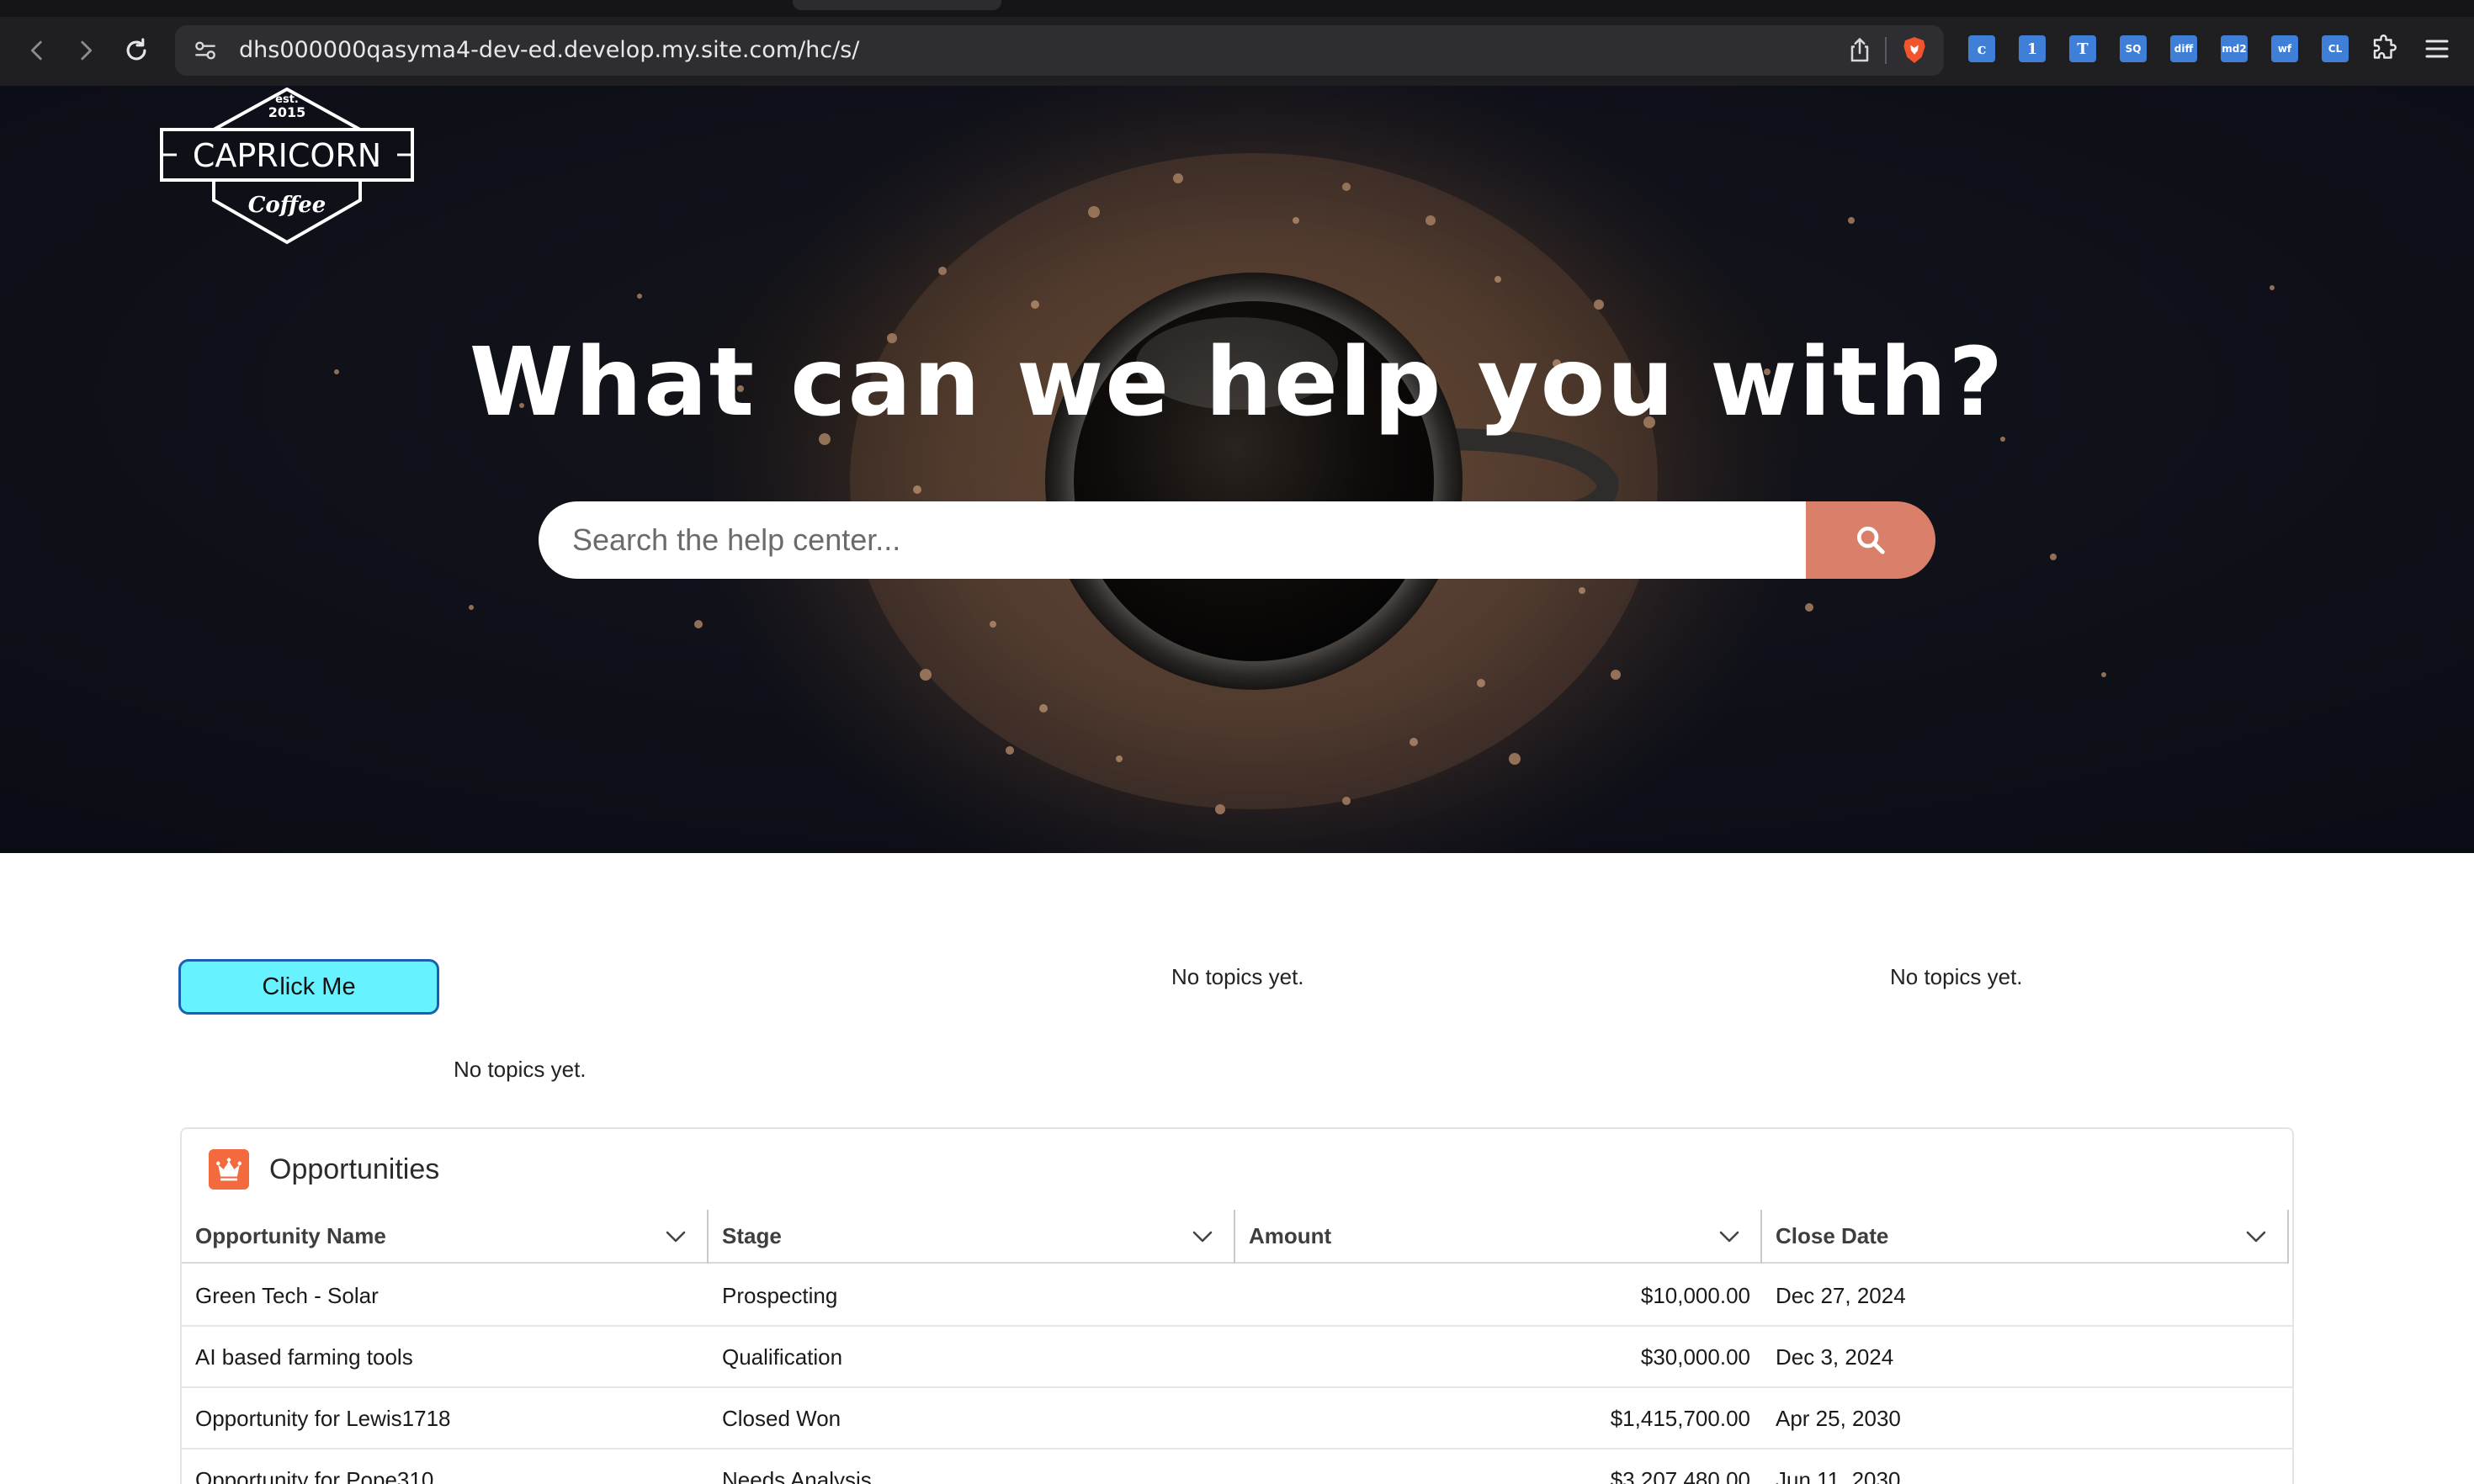 The width and height of the screenshot is (2474, 1484). What do you see at coordinates (1914, 50) in the screenshot?
I see `brave-shields-icon` at bounding box center [1914, 50].